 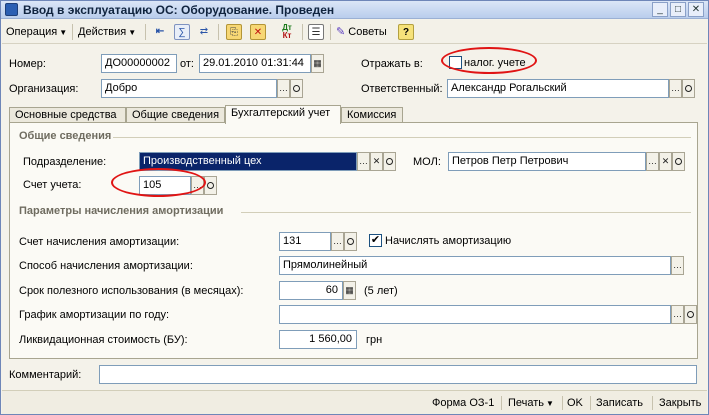 I want to click on organization-label: Организация:, so click(x=44, y=89).